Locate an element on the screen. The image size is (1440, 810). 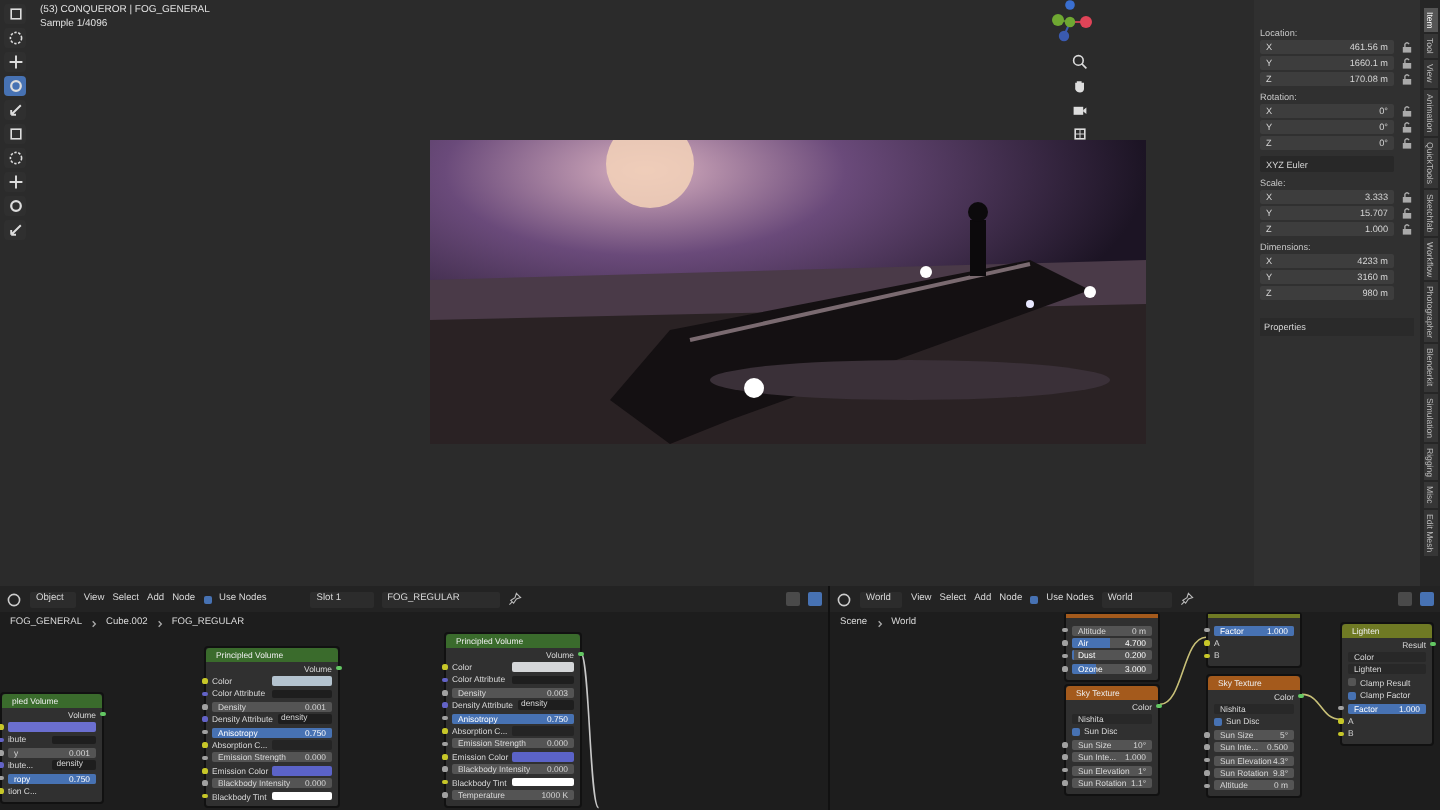
chevron-icon is located at coordinates (94, 623).